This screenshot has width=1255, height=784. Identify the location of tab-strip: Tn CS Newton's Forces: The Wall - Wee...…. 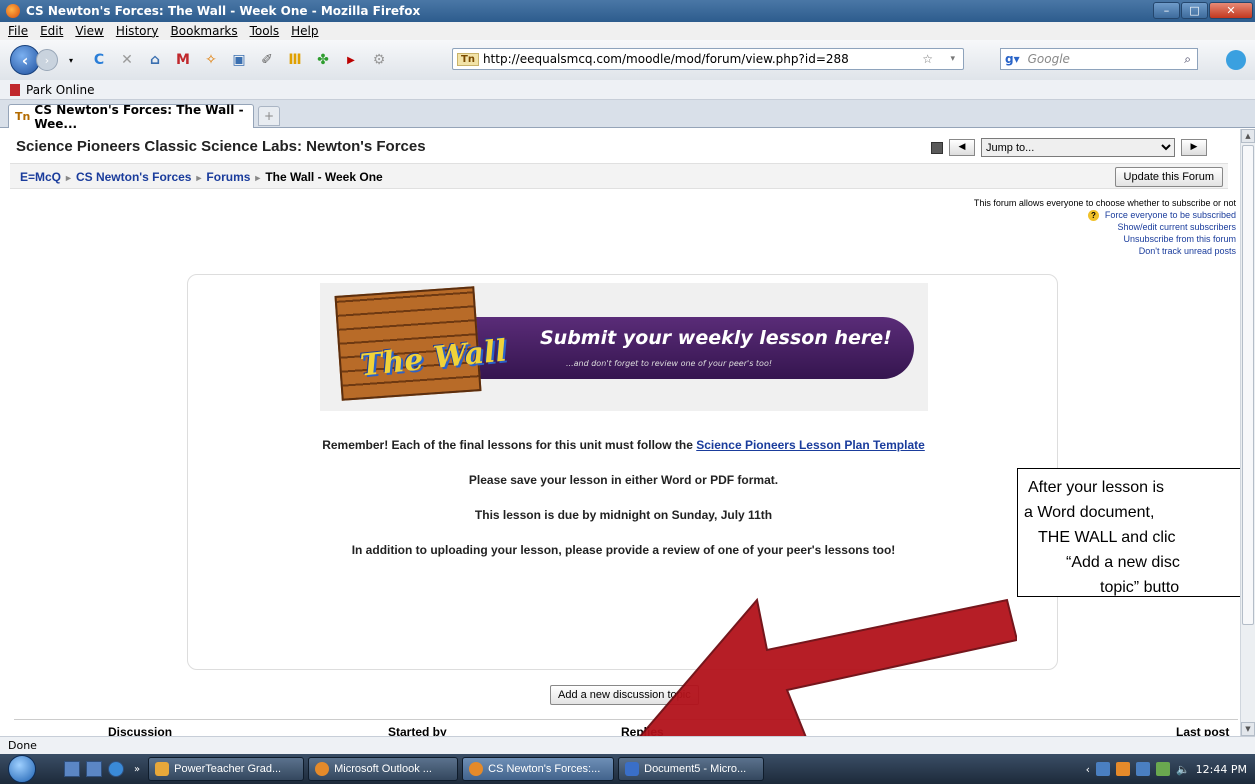
(627, 115).